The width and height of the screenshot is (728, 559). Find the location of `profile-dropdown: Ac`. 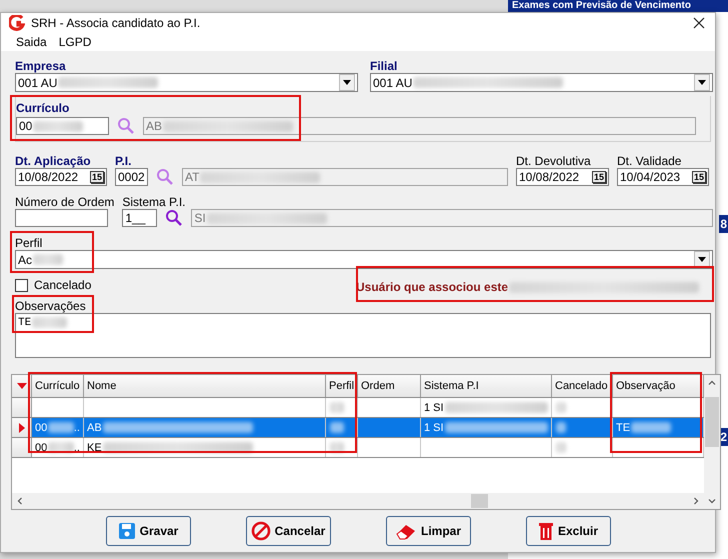

profile-dropdown: Ac is located at coordinates (364, 259).